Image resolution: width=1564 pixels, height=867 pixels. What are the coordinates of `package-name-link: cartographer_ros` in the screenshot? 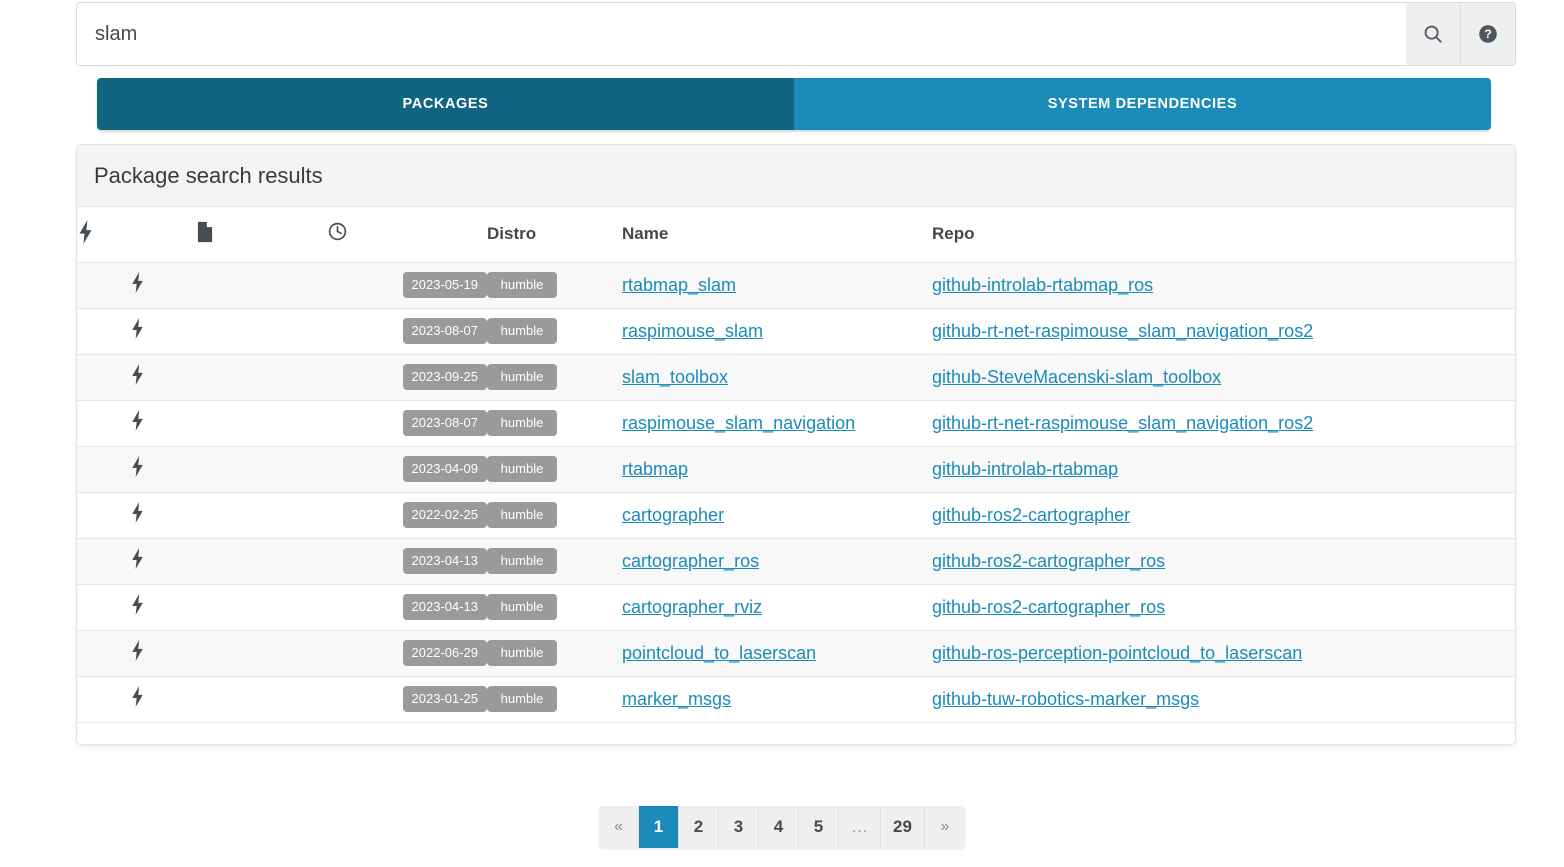 It's located at (690, 561).